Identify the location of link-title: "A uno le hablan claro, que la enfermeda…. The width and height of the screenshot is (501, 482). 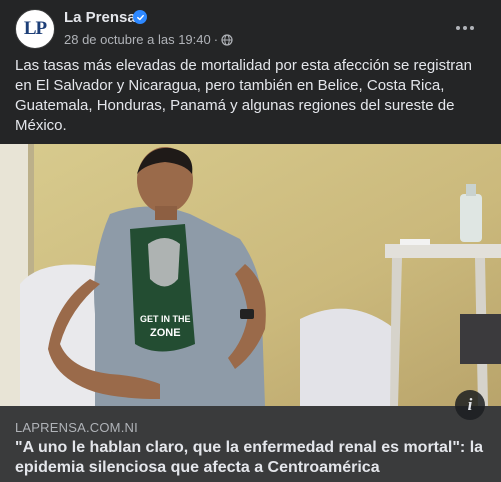
(250, 458).